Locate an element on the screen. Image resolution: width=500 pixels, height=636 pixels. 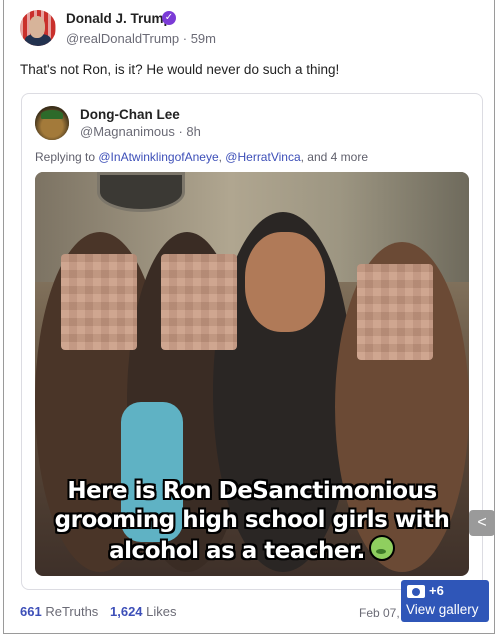
face-shape is located at coordinates (285, 282).